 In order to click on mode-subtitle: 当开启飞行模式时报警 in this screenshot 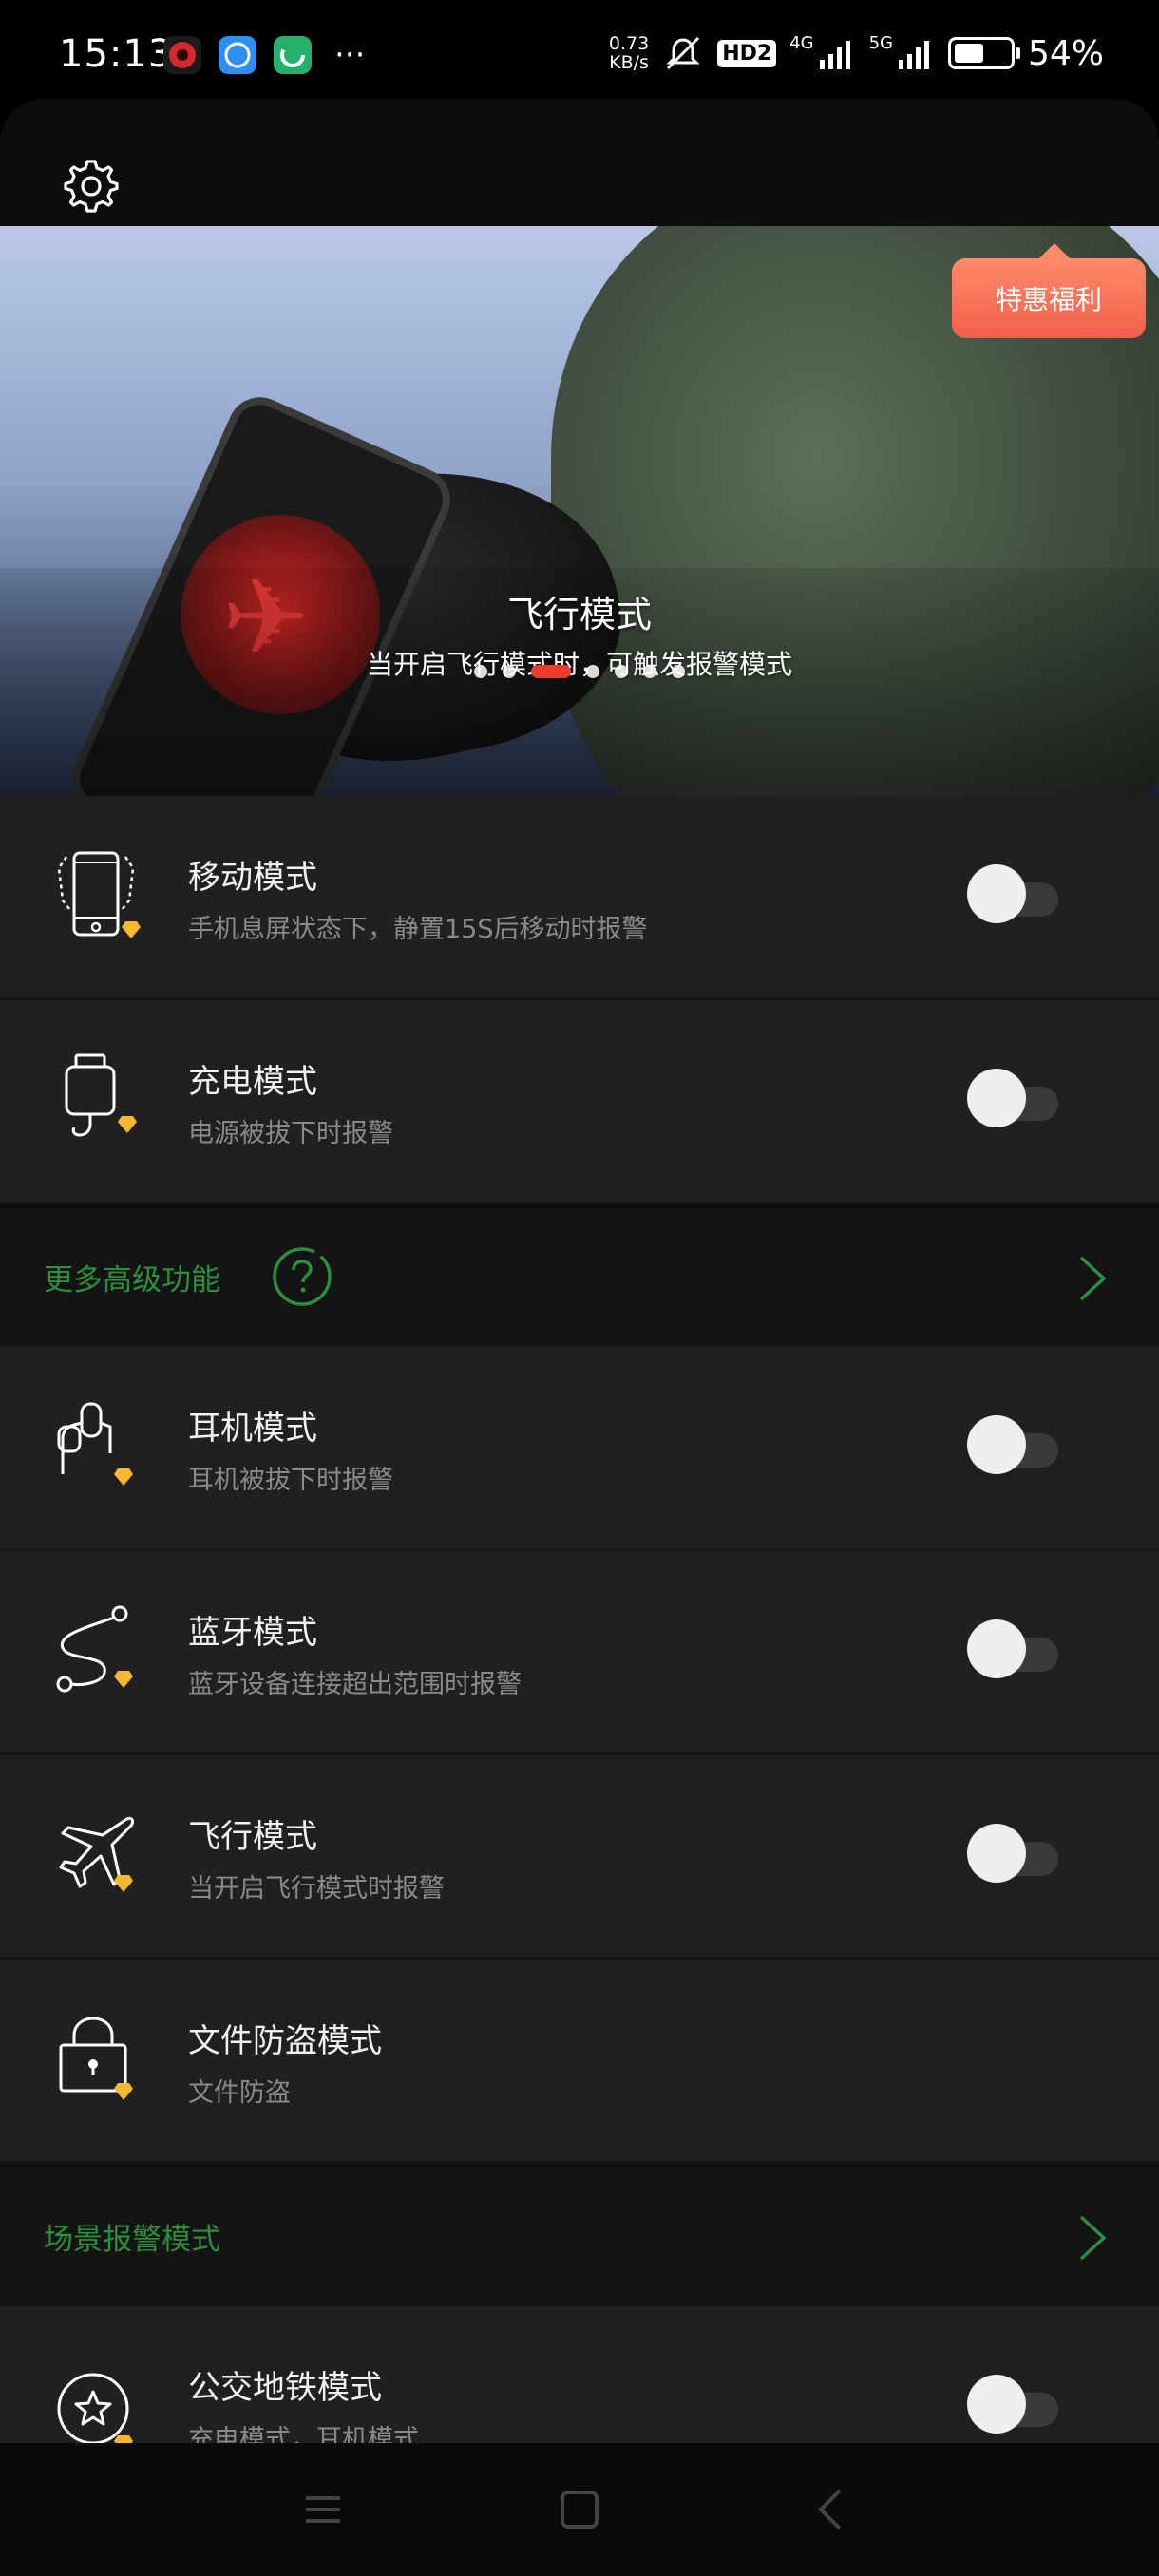, I will do `click(316, 1889)`.